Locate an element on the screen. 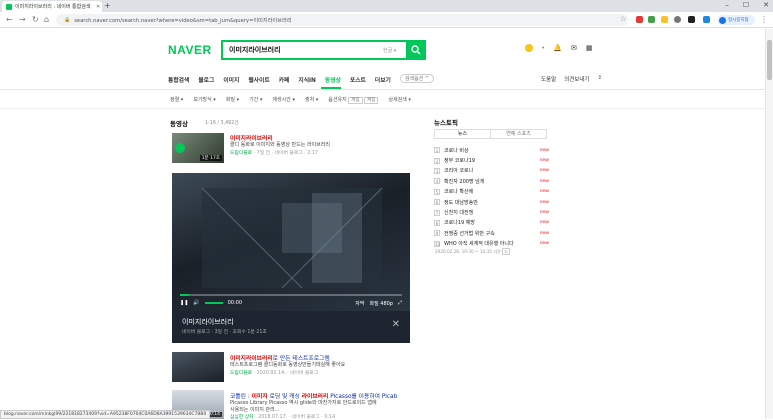 The width and height of the screenshot is (773, 420). filter-label: 기간 is located at coordinates (254, 100).